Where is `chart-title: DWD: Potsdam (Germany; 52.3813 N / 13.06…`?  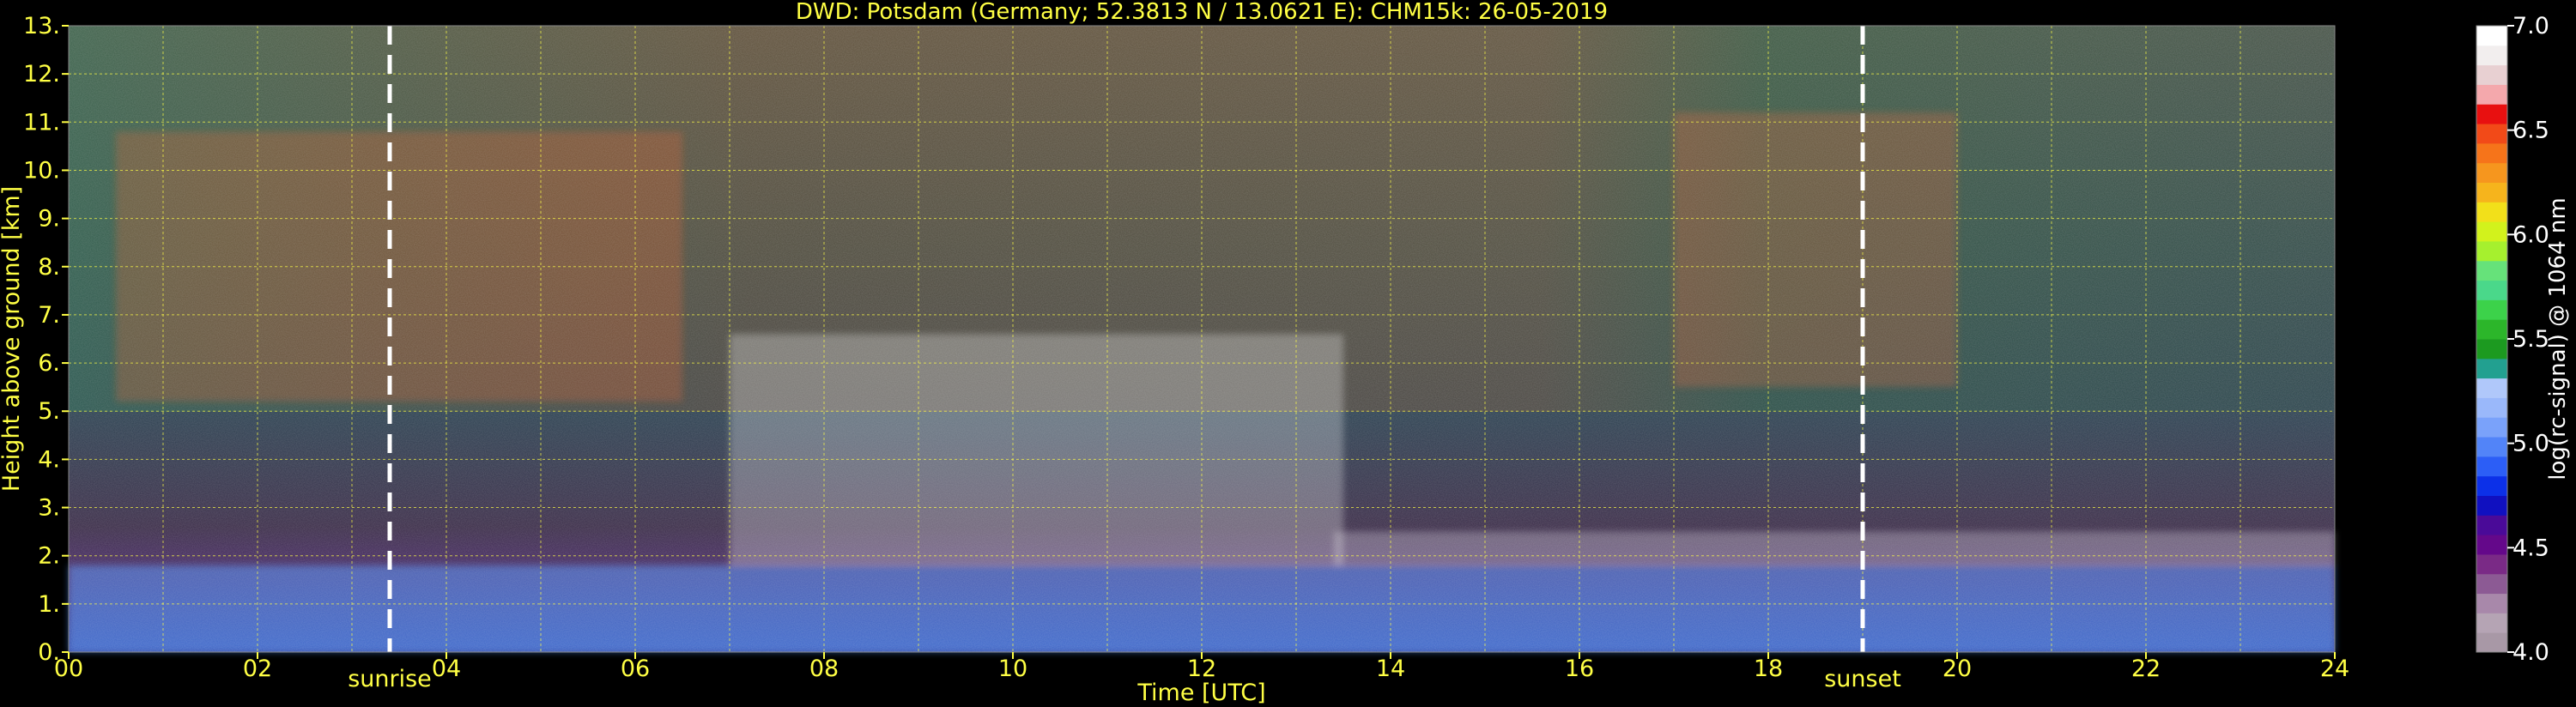
chart-title: DWD: Potsdam (Germany; 52.3813 N / 13.06… is located at coordinates (1202, 12).